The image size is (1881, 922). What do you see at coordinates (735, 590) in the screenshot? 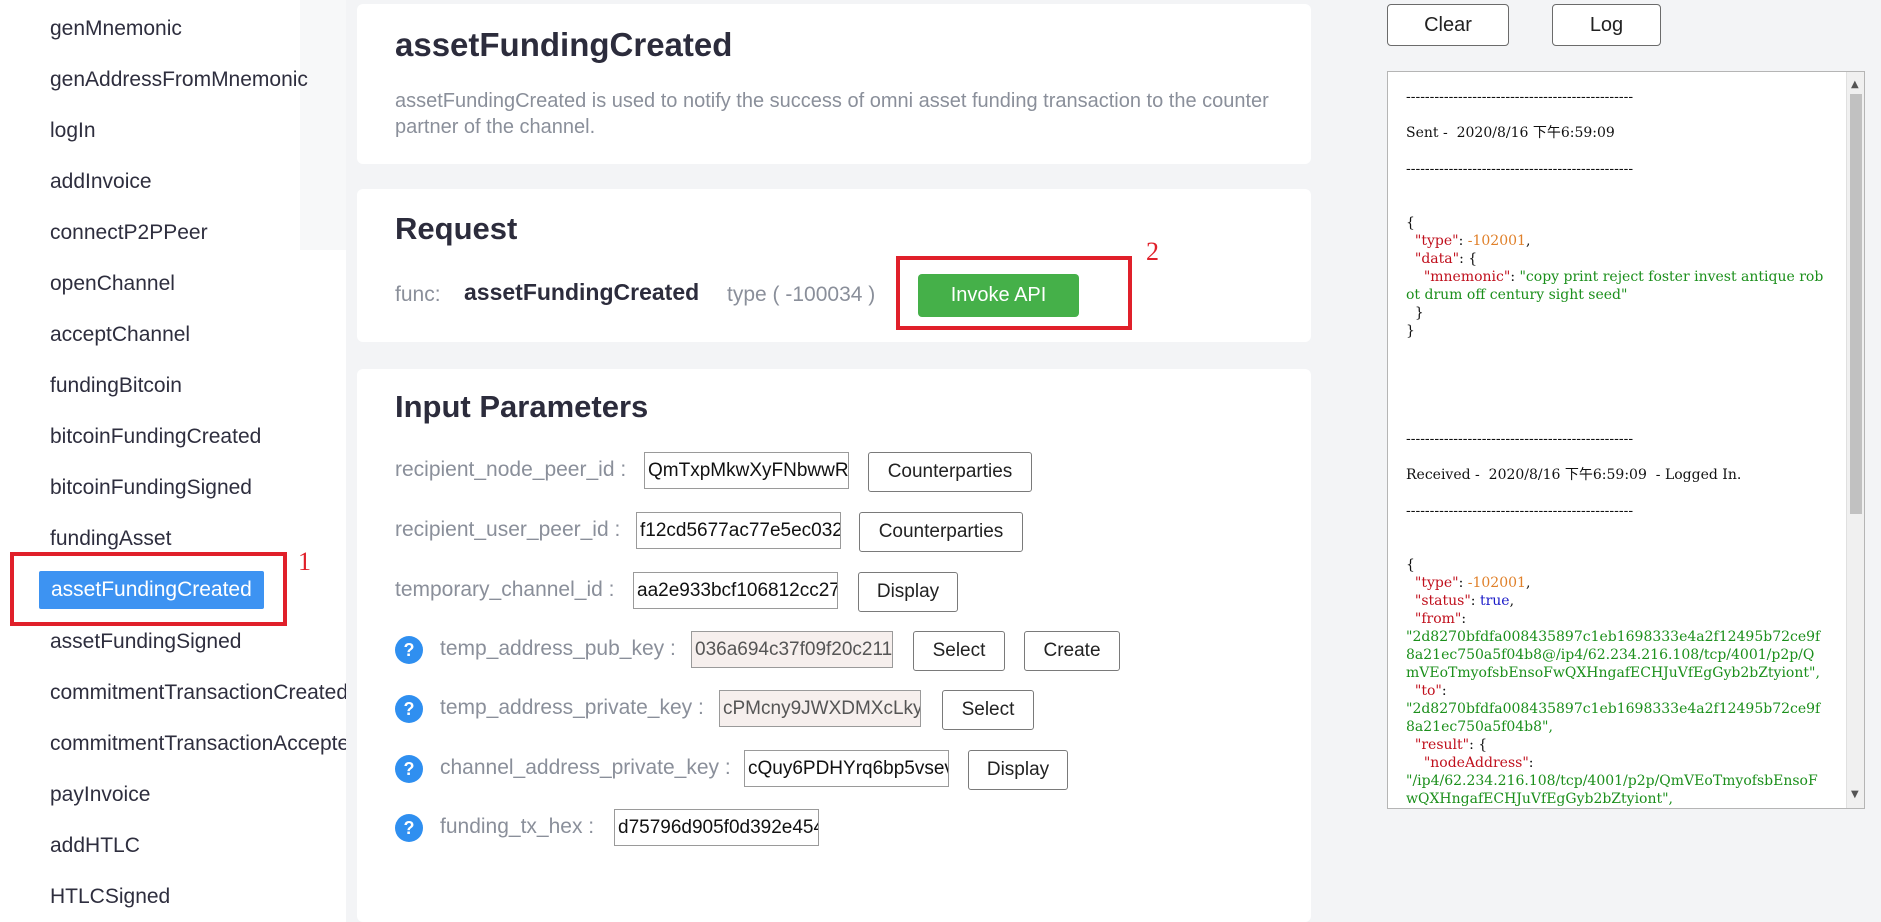
I see `temporary-channel-id-input: aa2e933bcf106812cc27` at bounding box center [735, 590].